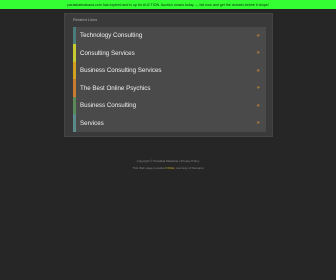 This screenshot has width=336, height=280. What do you see at coordinates (190, 161) in the screenshot?
I see `privacy-policy-link: Privacy Policy` at bounding box center [190, 161].